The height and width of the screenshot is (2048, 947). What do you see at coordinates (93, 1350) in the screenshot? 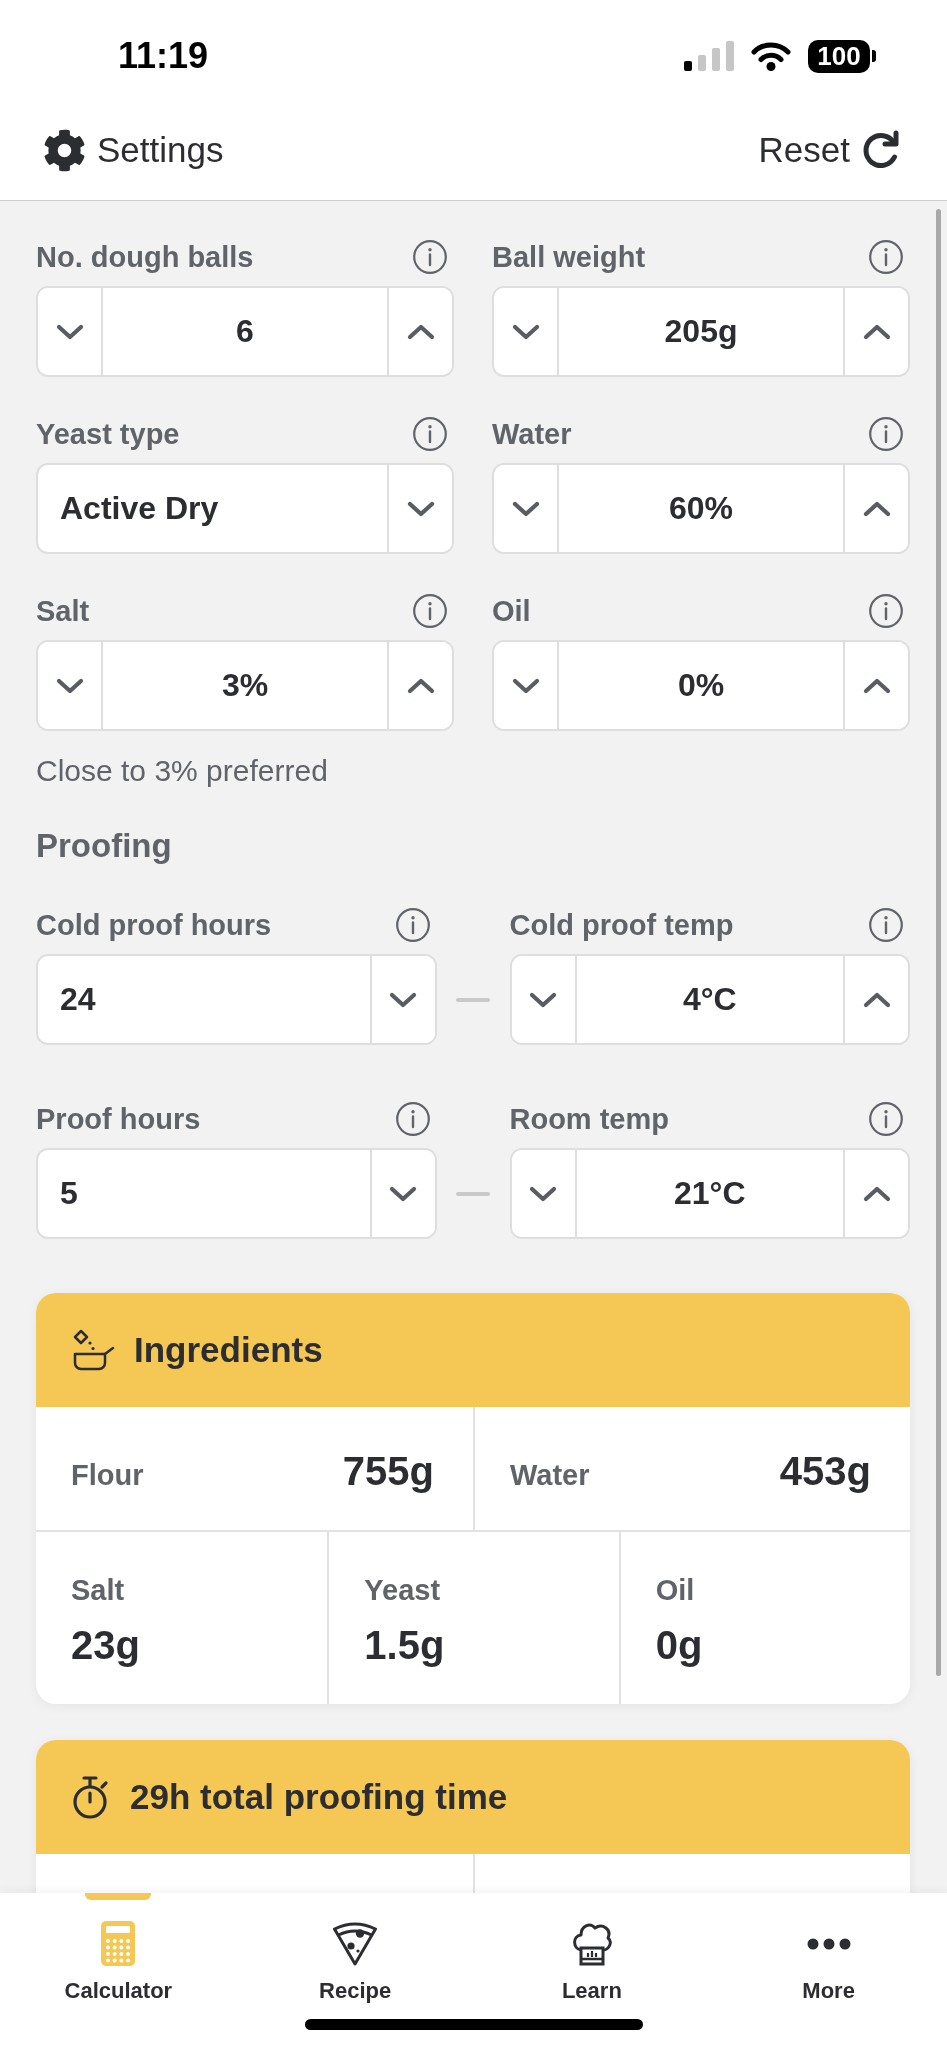
I see `bowl-icon` at bounding box center [93, 1350].